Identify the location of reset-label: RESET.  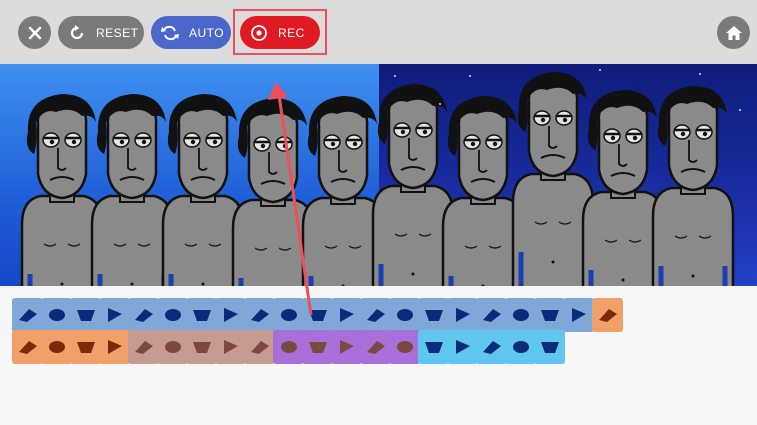
(117, 32).